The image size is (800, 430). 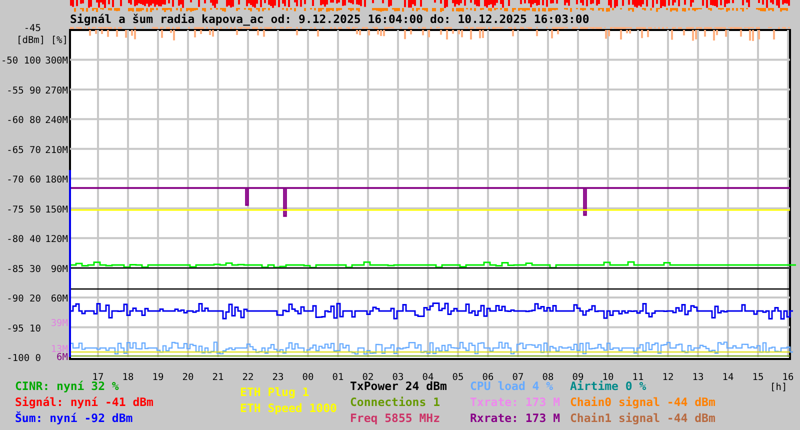 What do you see at coordinates (395, 418) in the screenshot?
I see `legend-entry: Freq 5855 MHz` at bounding box center [395, 418].